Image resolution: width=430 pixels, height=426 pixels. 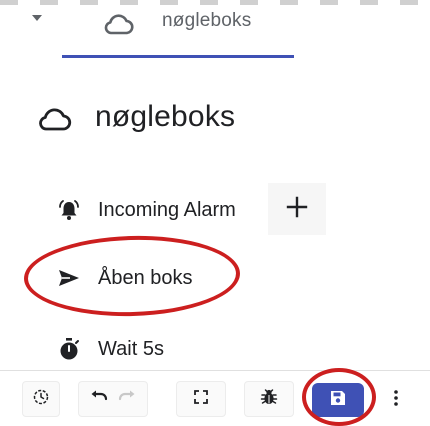 I want to click on alarm-bell-icon, so click(x=69, y=210).